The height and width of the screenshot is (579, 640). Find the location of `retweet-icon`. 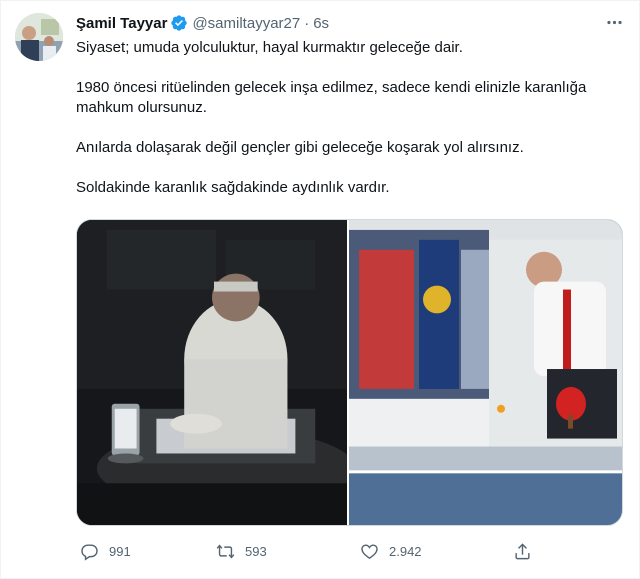

retweet-icon is located at coordinates (225, 551).